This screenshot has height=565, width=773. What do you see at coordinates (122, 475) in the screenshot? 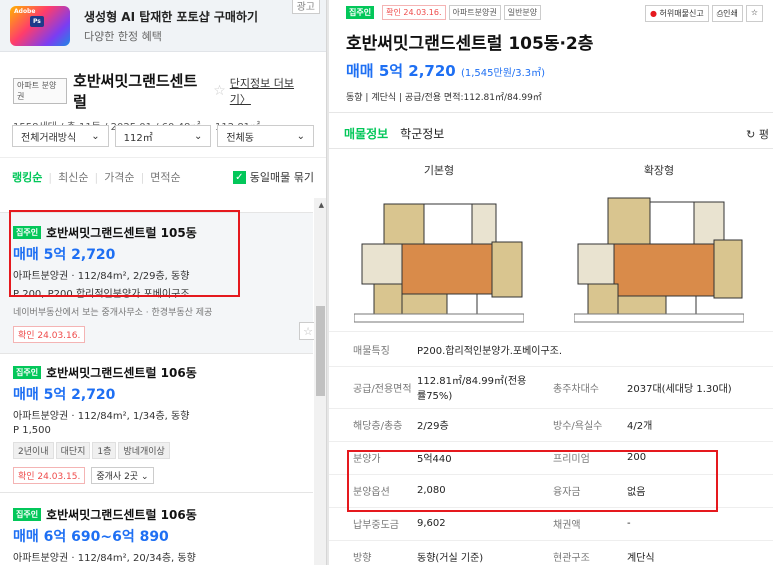
I see `broker-count-button: 중개사 2곳 ⌄` at bounding box center [122, 475].